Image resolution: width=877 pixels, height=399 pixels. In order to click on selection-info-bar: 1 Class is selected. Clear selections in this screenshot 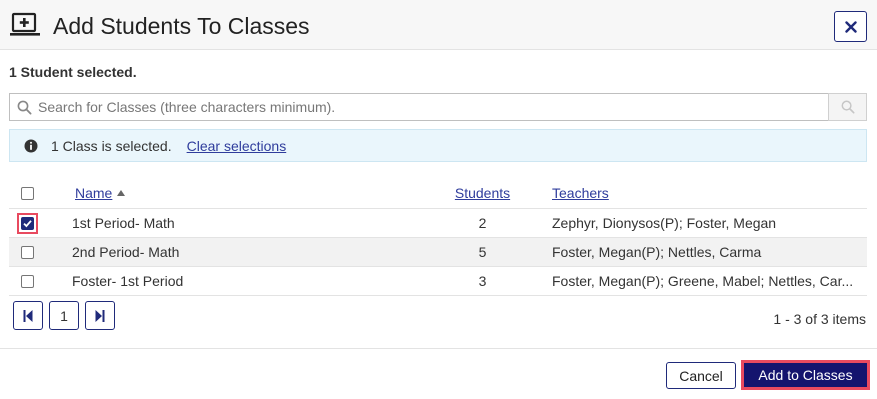, I will do `click(438, 145)`.